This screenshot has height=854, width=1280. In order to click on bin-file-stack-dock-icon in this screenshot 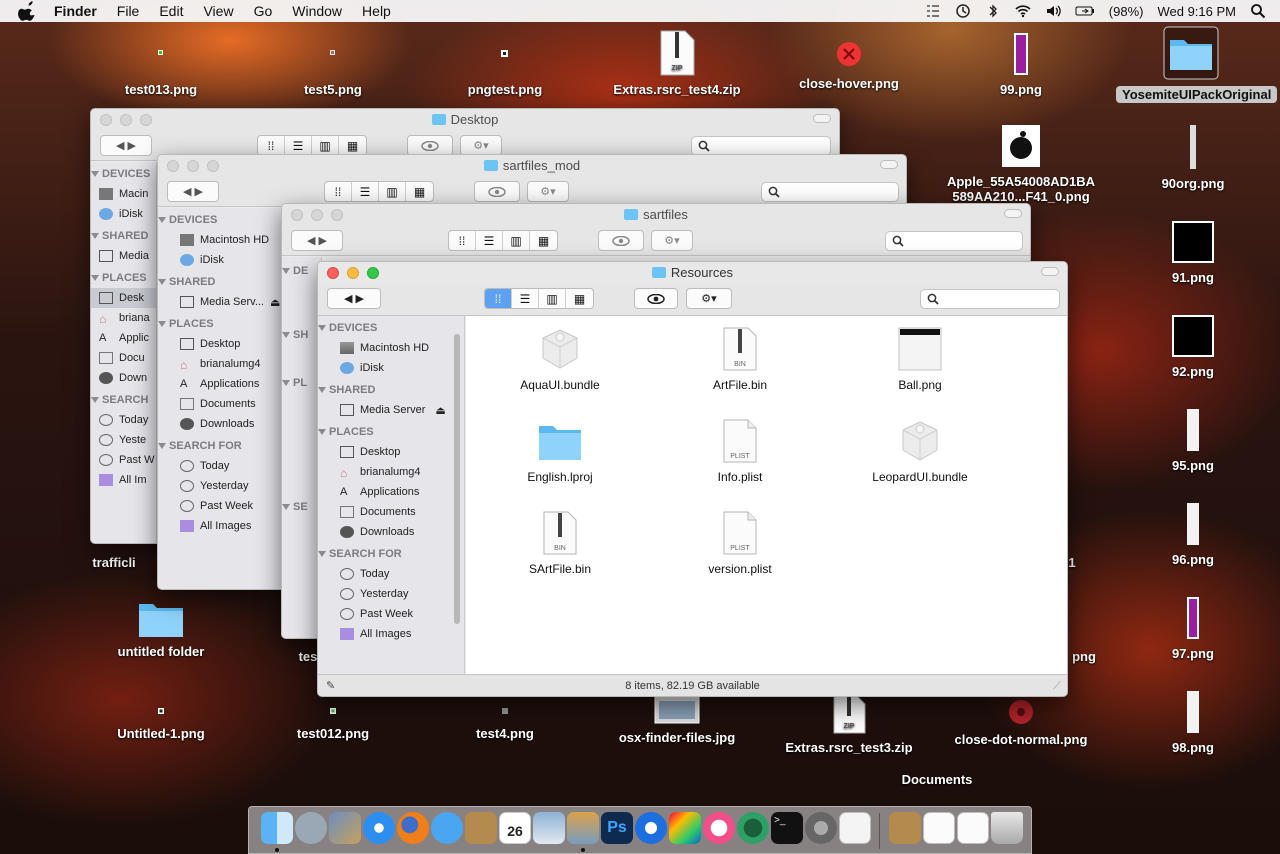, I will do `click(939, 828)`.